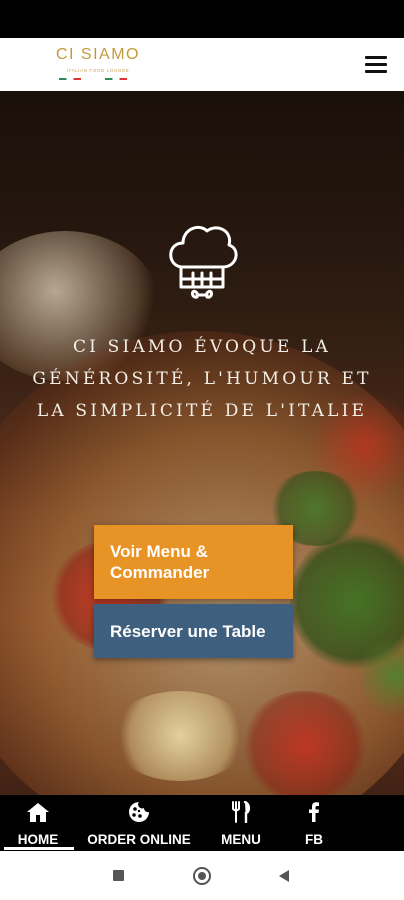  Describe the element at coordinates (38, 839) in the screenshot. I see `nav-label: HOME` at that location.